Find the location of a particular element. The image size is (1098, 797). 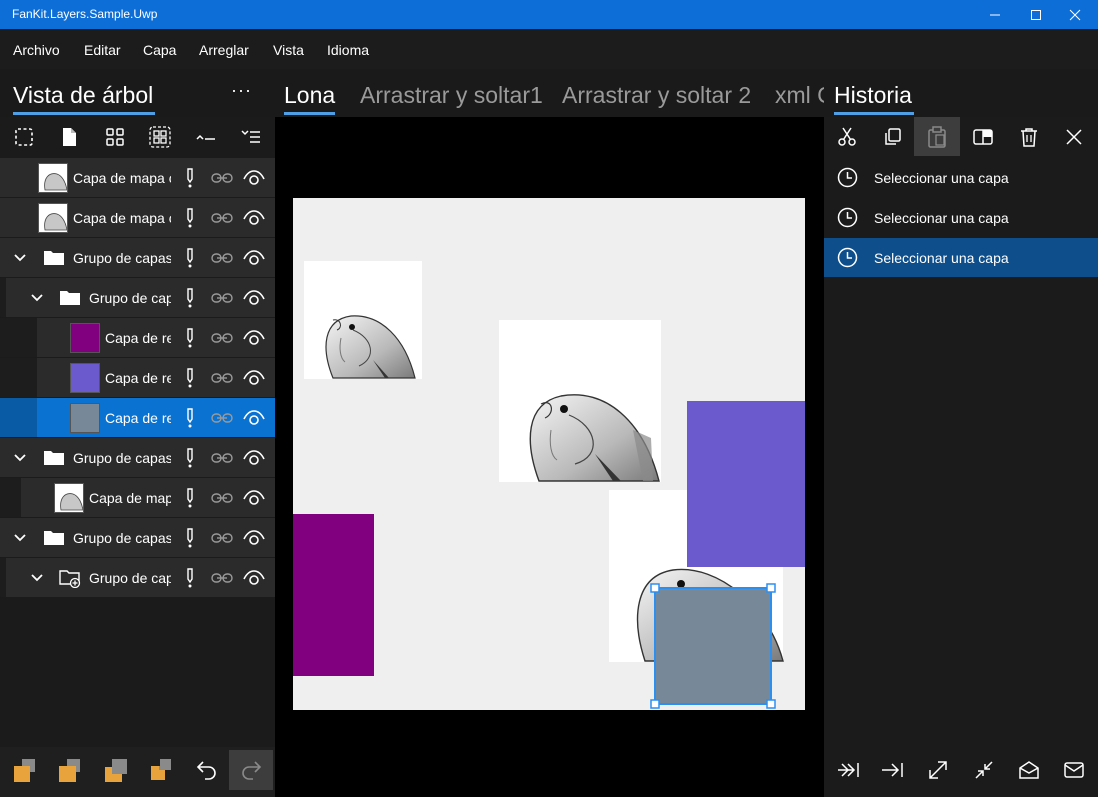

clear-button is located at coordinates (1074, 136).